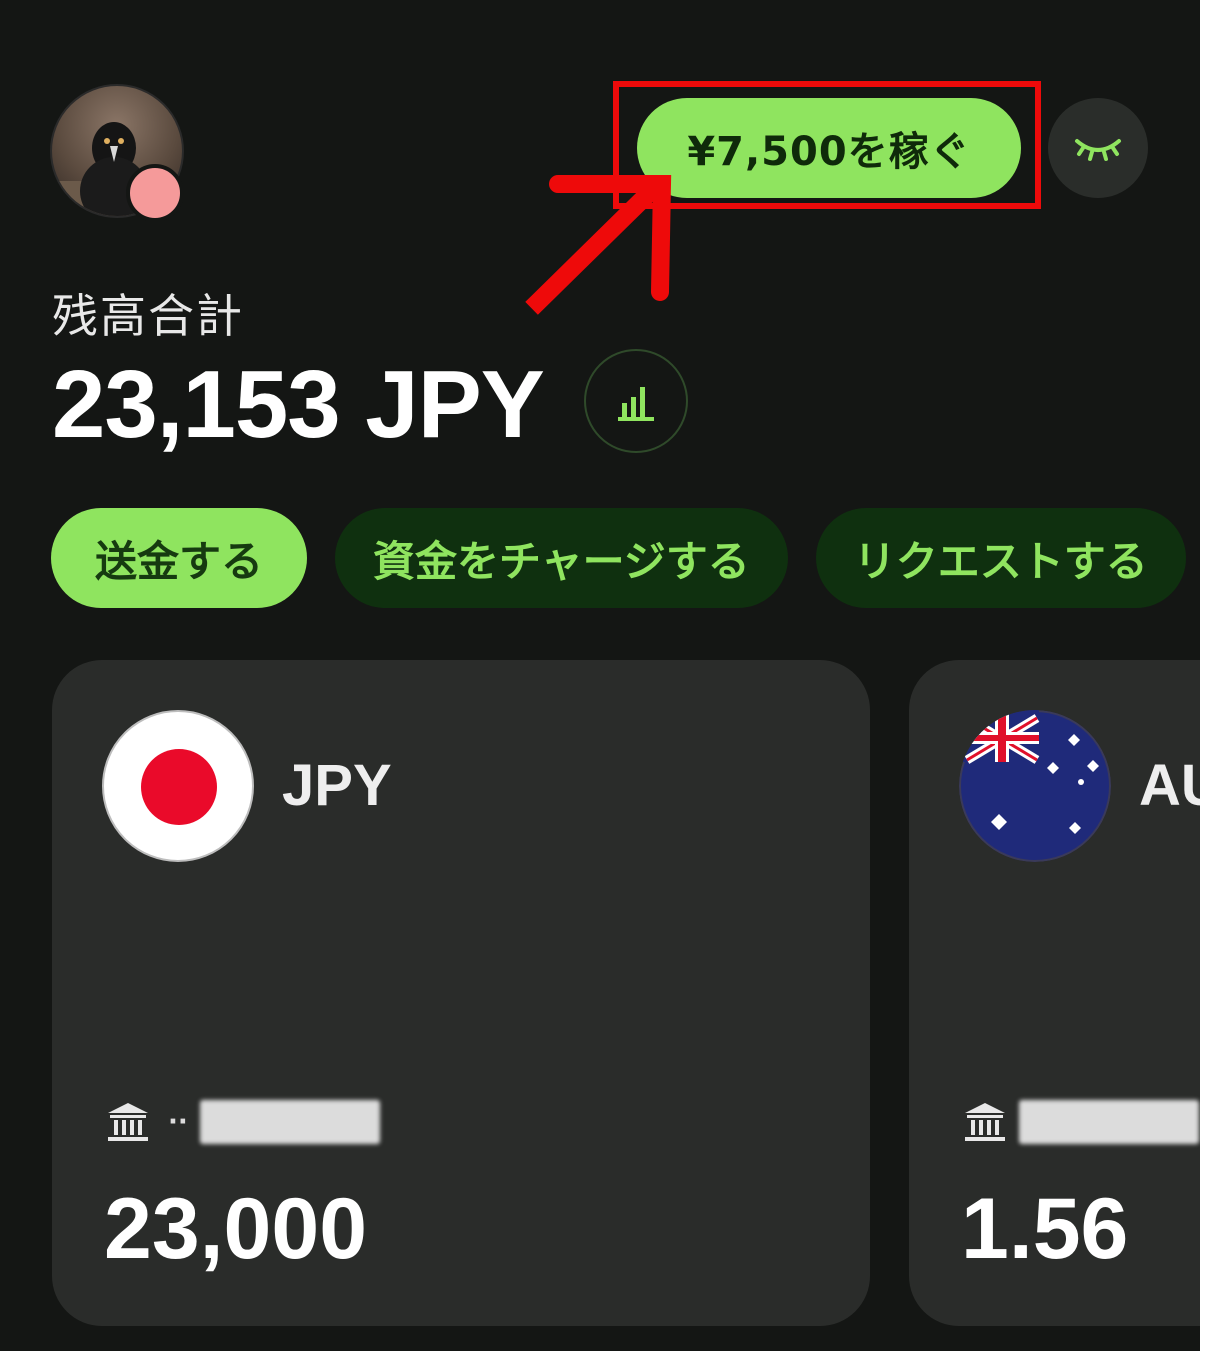 This screenshot has height=1351, width=1209. I want to click on hide-balance-button, so click(1098, 148).